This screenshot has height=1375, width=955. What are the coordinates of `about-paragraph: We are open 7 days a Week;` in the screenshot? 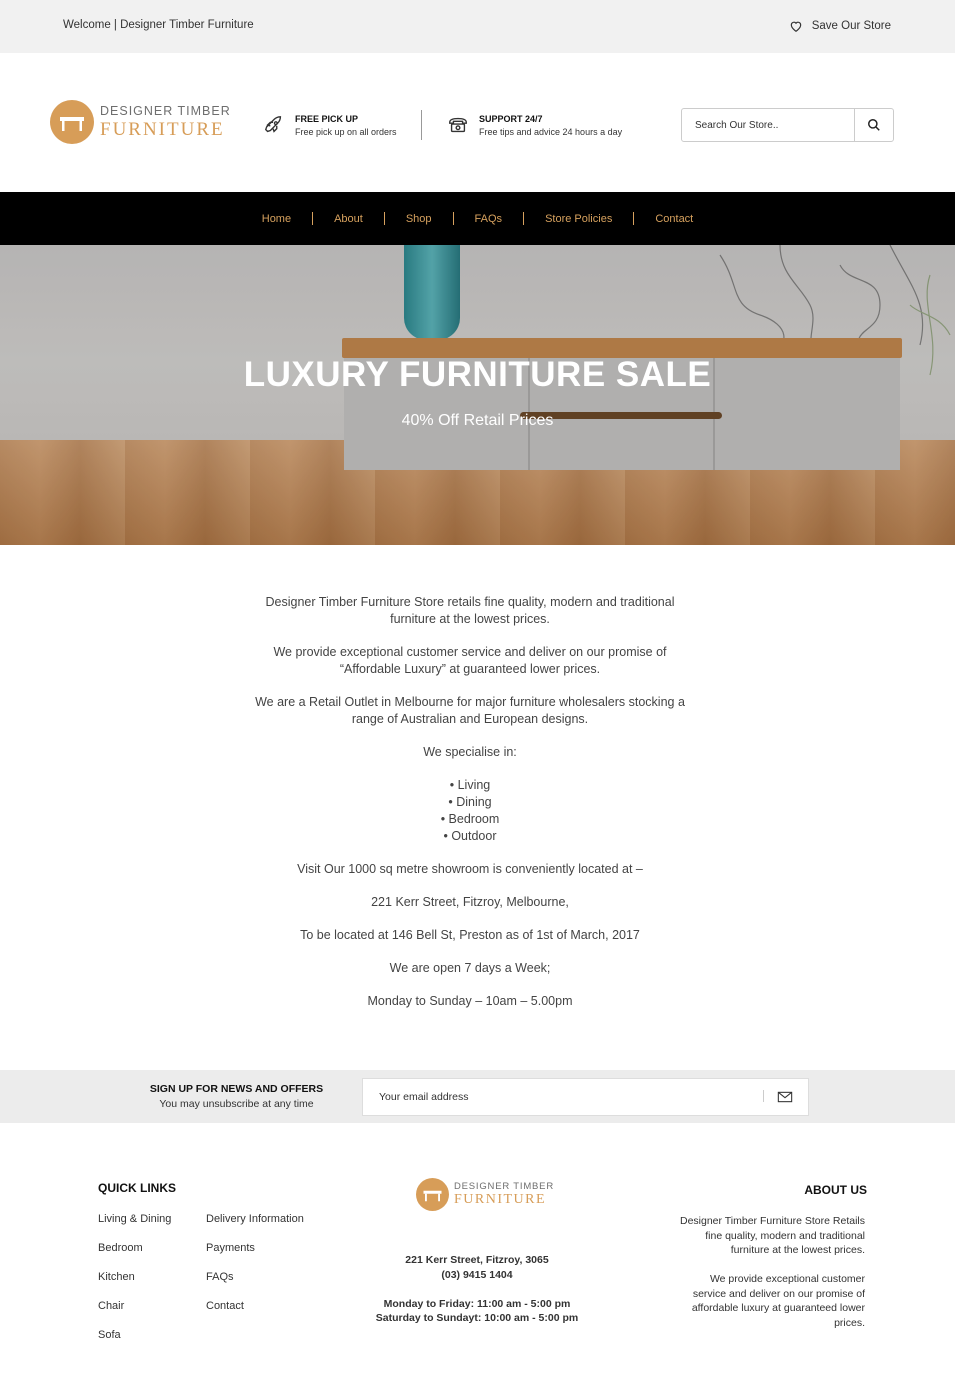 It's located at (470, 968).